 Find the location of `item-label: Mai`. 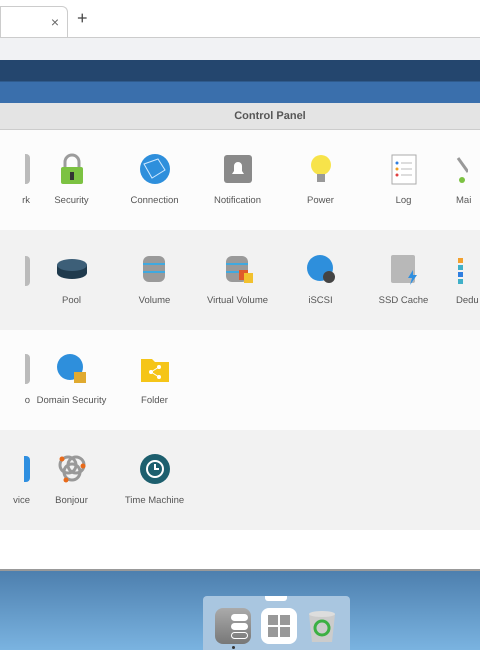

item-label: Mai is located at coordinates (464, 201).